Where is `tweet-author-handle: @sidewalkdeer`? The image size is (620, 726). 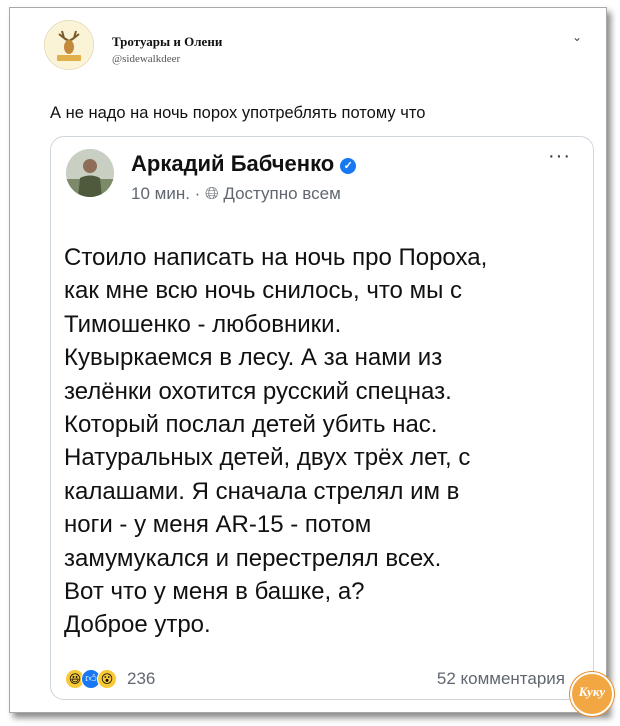 tweet-author-handle: @sidewalkdeer is located at coordinates (146, 59).